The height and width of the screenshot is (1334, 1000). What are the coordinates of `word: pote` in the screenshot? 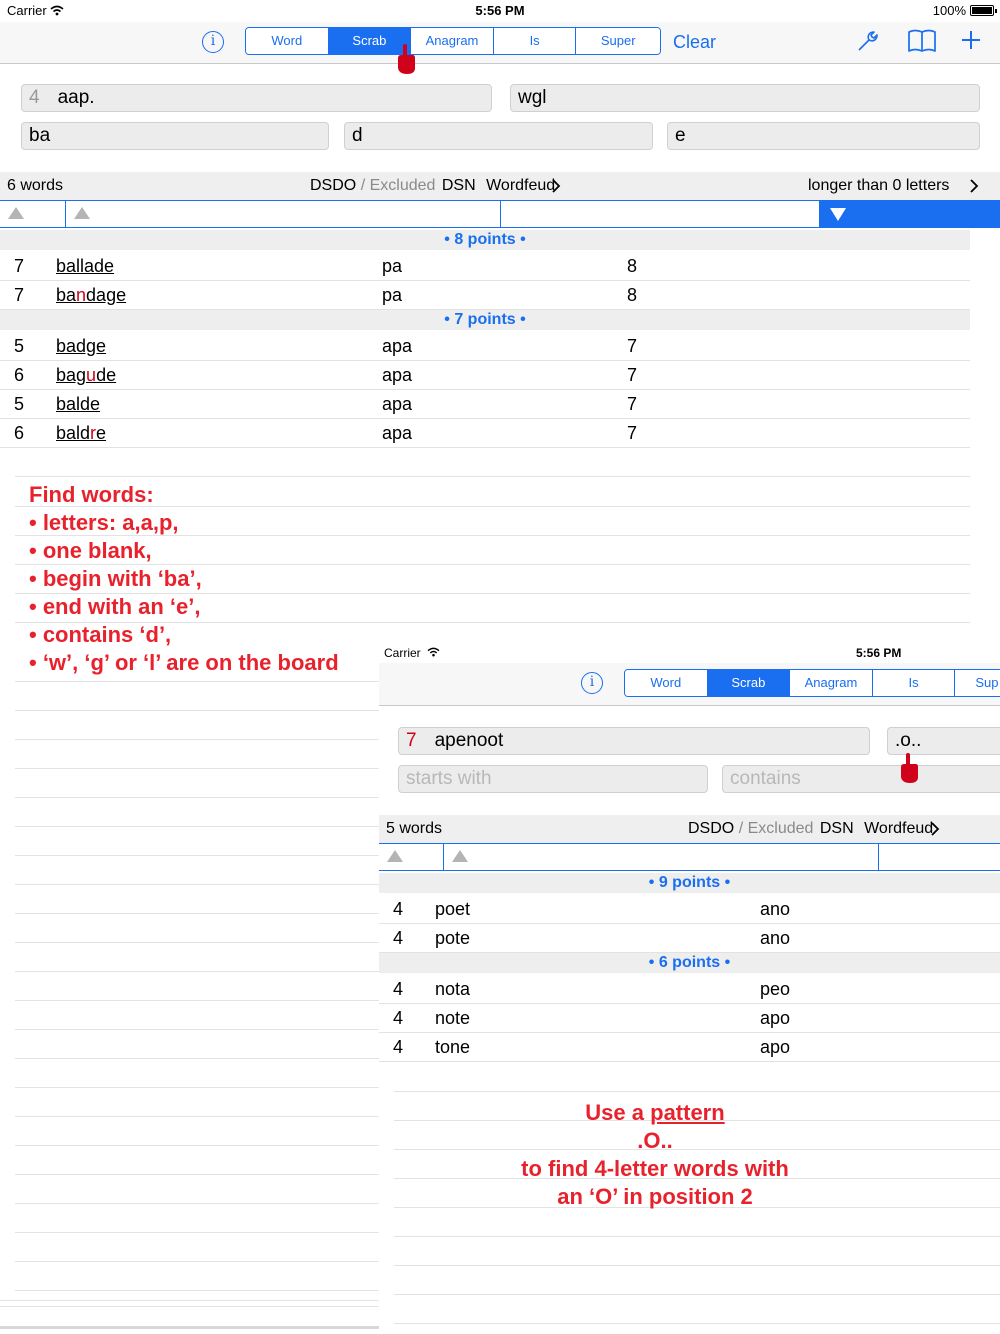 It's located at (453, 938).